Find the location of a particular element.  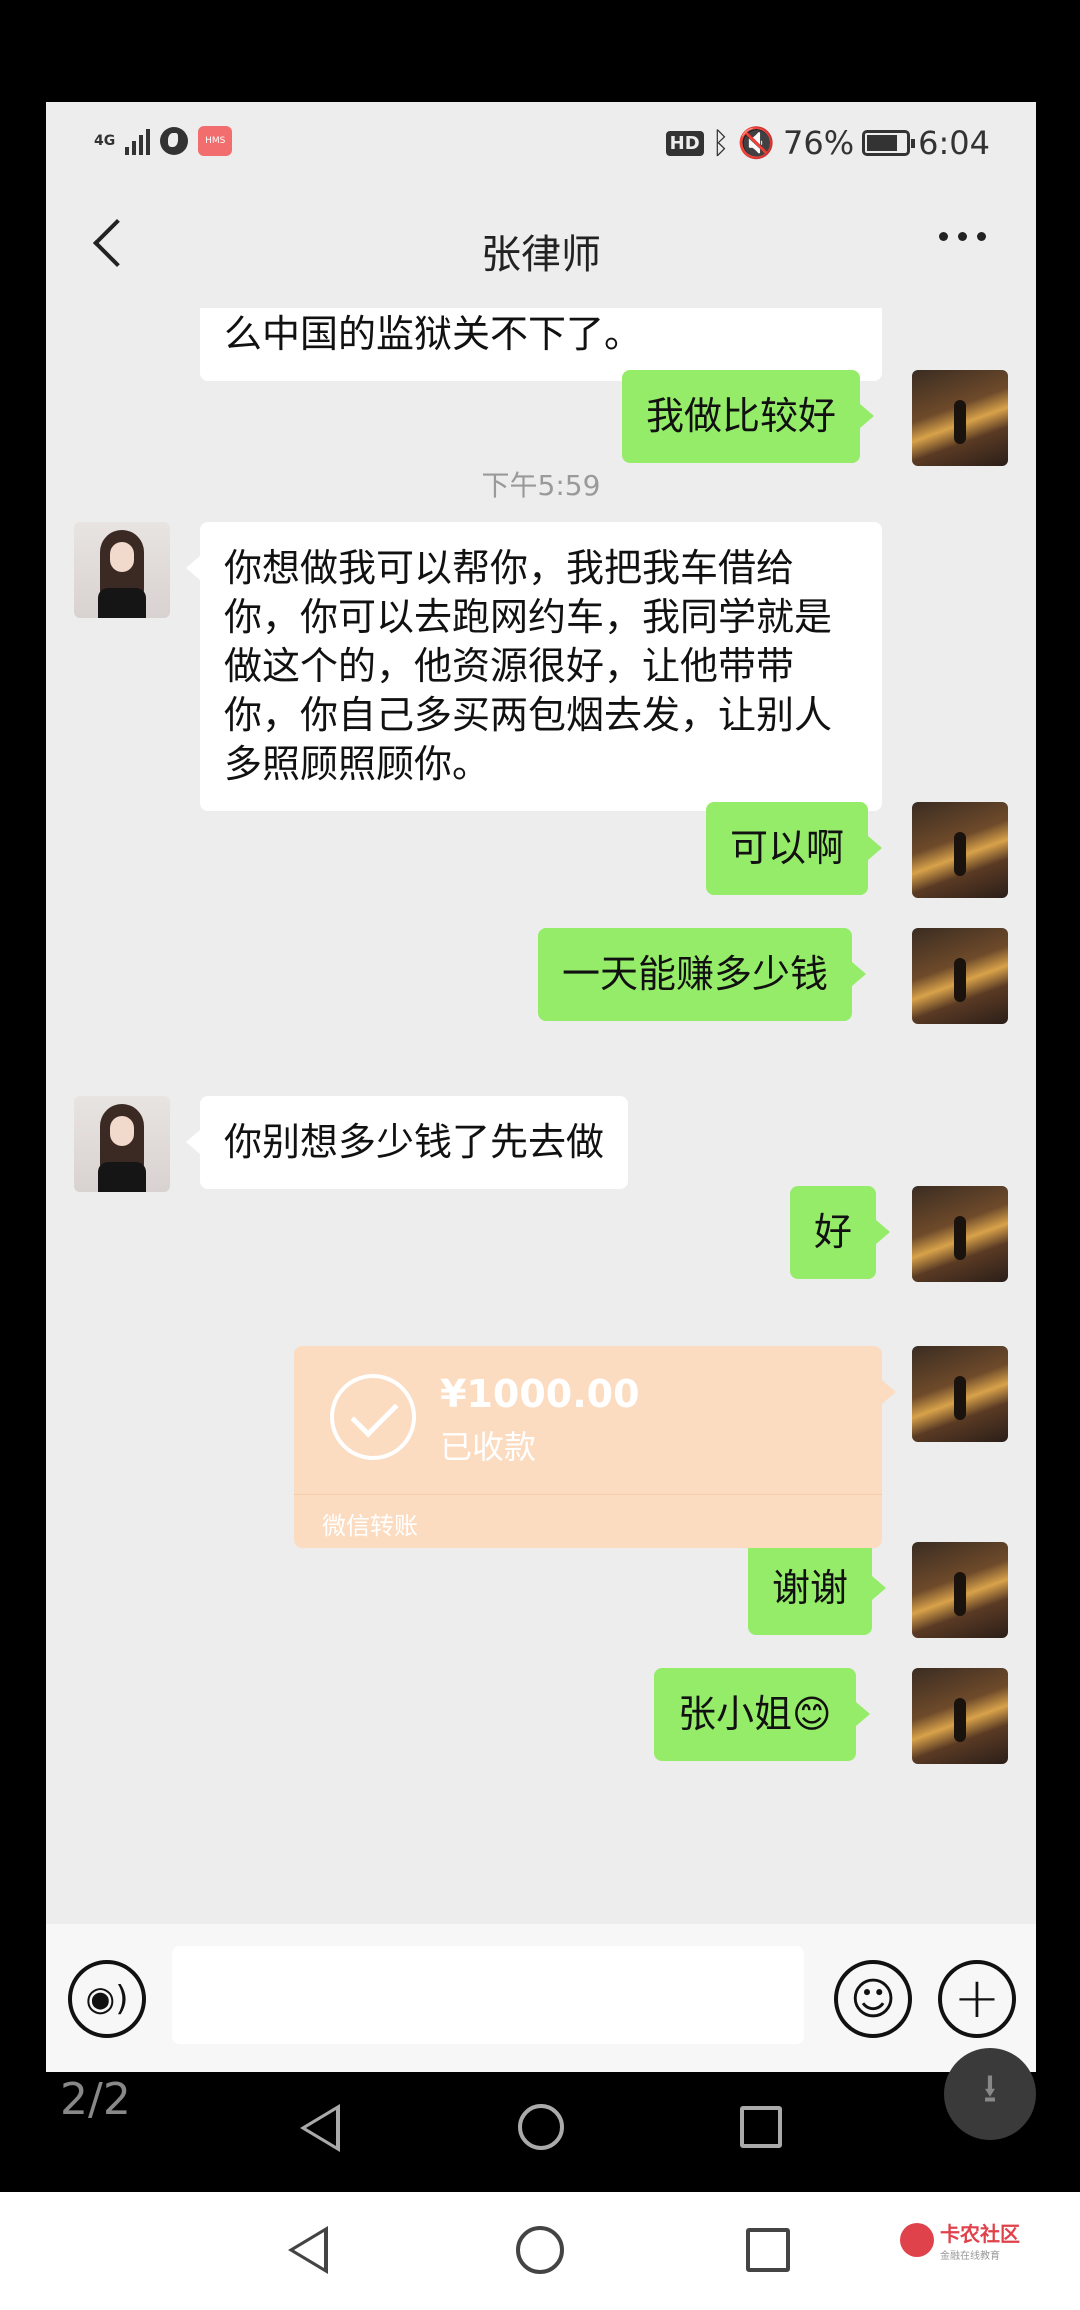

message-bubble-sent: 可以啊 is located at coordinates (794, 848).